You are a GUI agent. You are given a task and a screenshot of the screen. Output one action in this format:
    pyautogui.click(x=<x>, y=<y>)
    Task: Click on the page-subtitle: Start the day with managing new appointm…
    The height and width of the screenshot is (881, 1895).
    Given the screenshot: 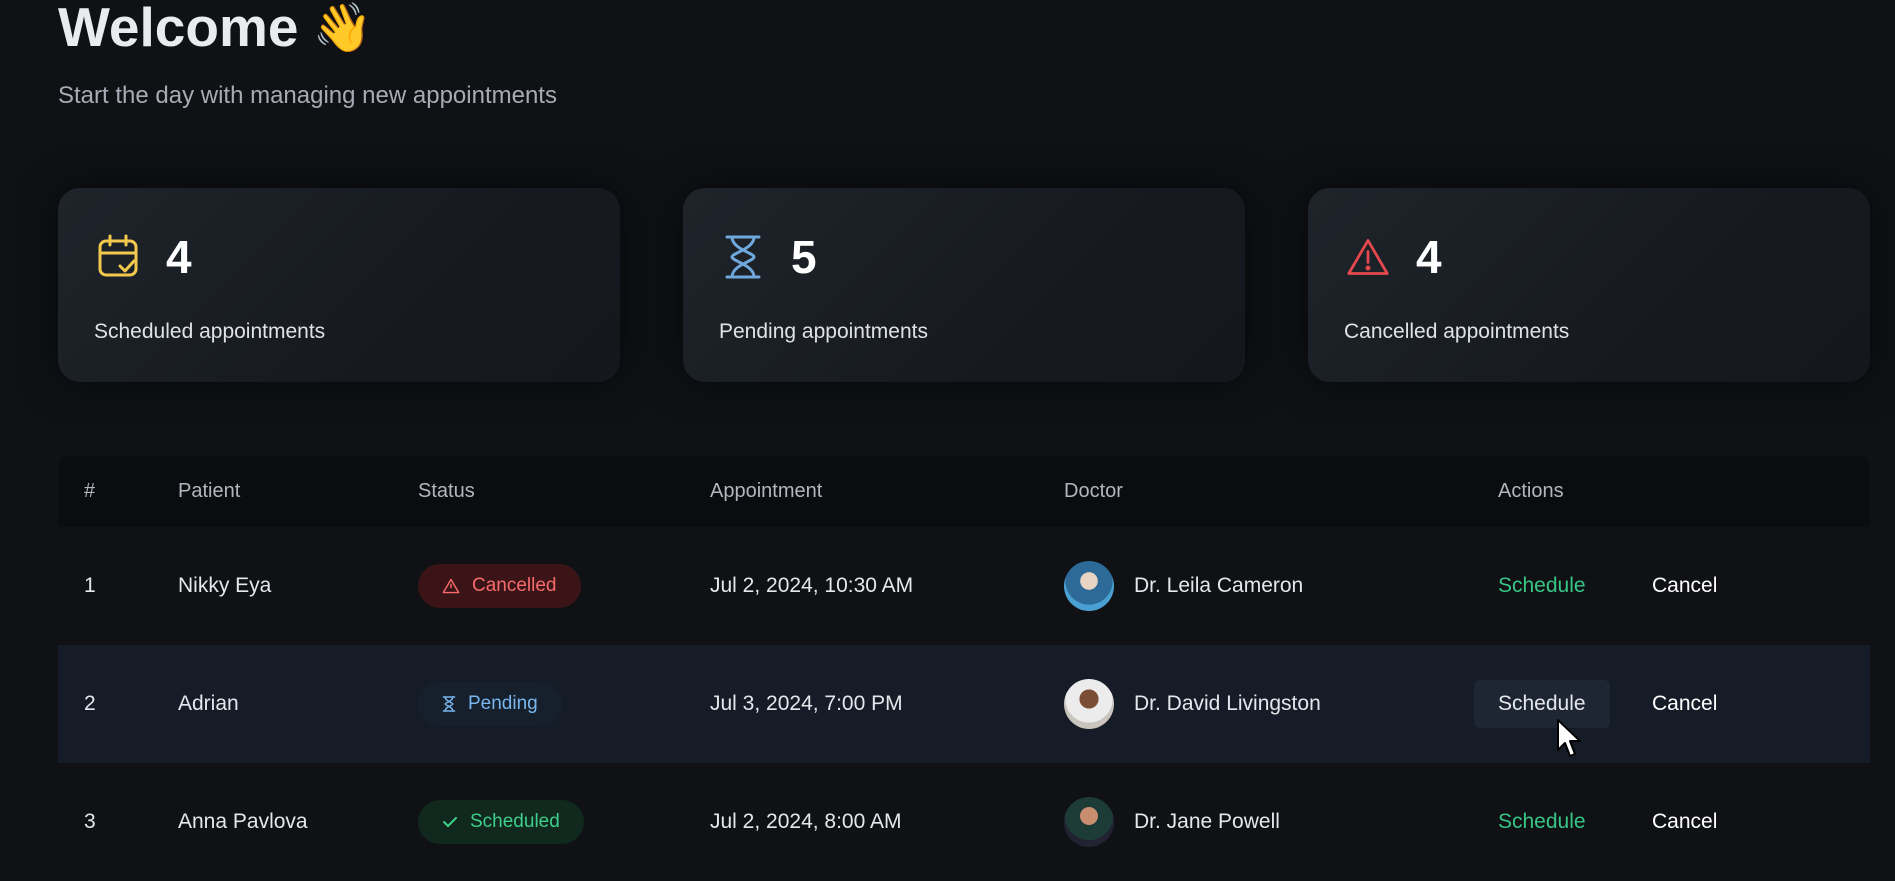 What is the action you would take?
    pyautogui.click(x=307, y=95)
    